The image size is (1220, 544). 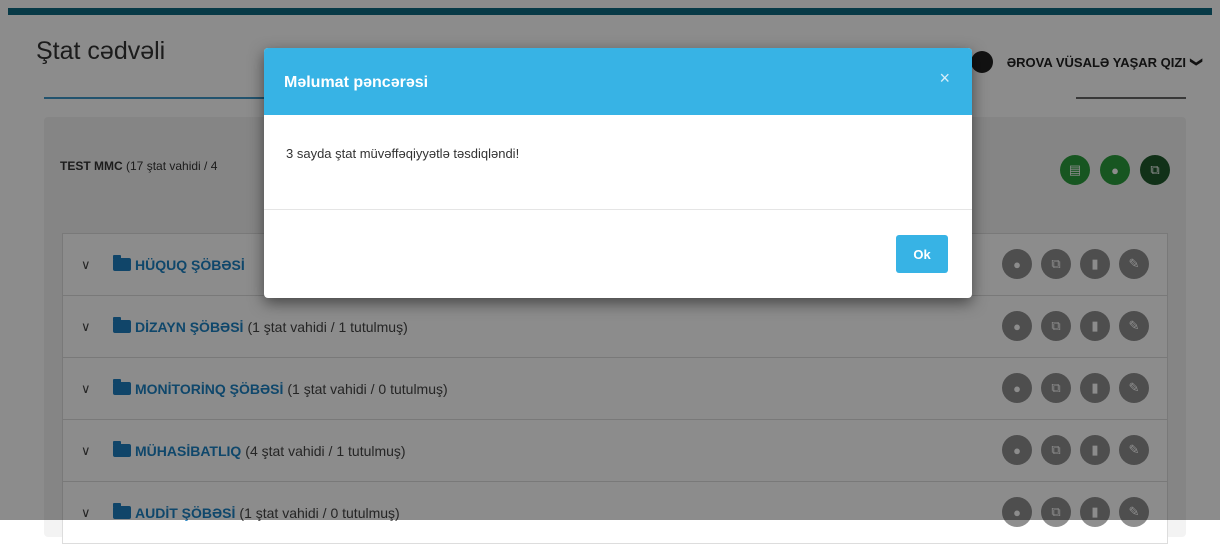 What do you see at coordinates (618, 81) in the screenshot?
I see `modal-header: Məlumat pəncərəsi ×` at bounding box center [618, 81].